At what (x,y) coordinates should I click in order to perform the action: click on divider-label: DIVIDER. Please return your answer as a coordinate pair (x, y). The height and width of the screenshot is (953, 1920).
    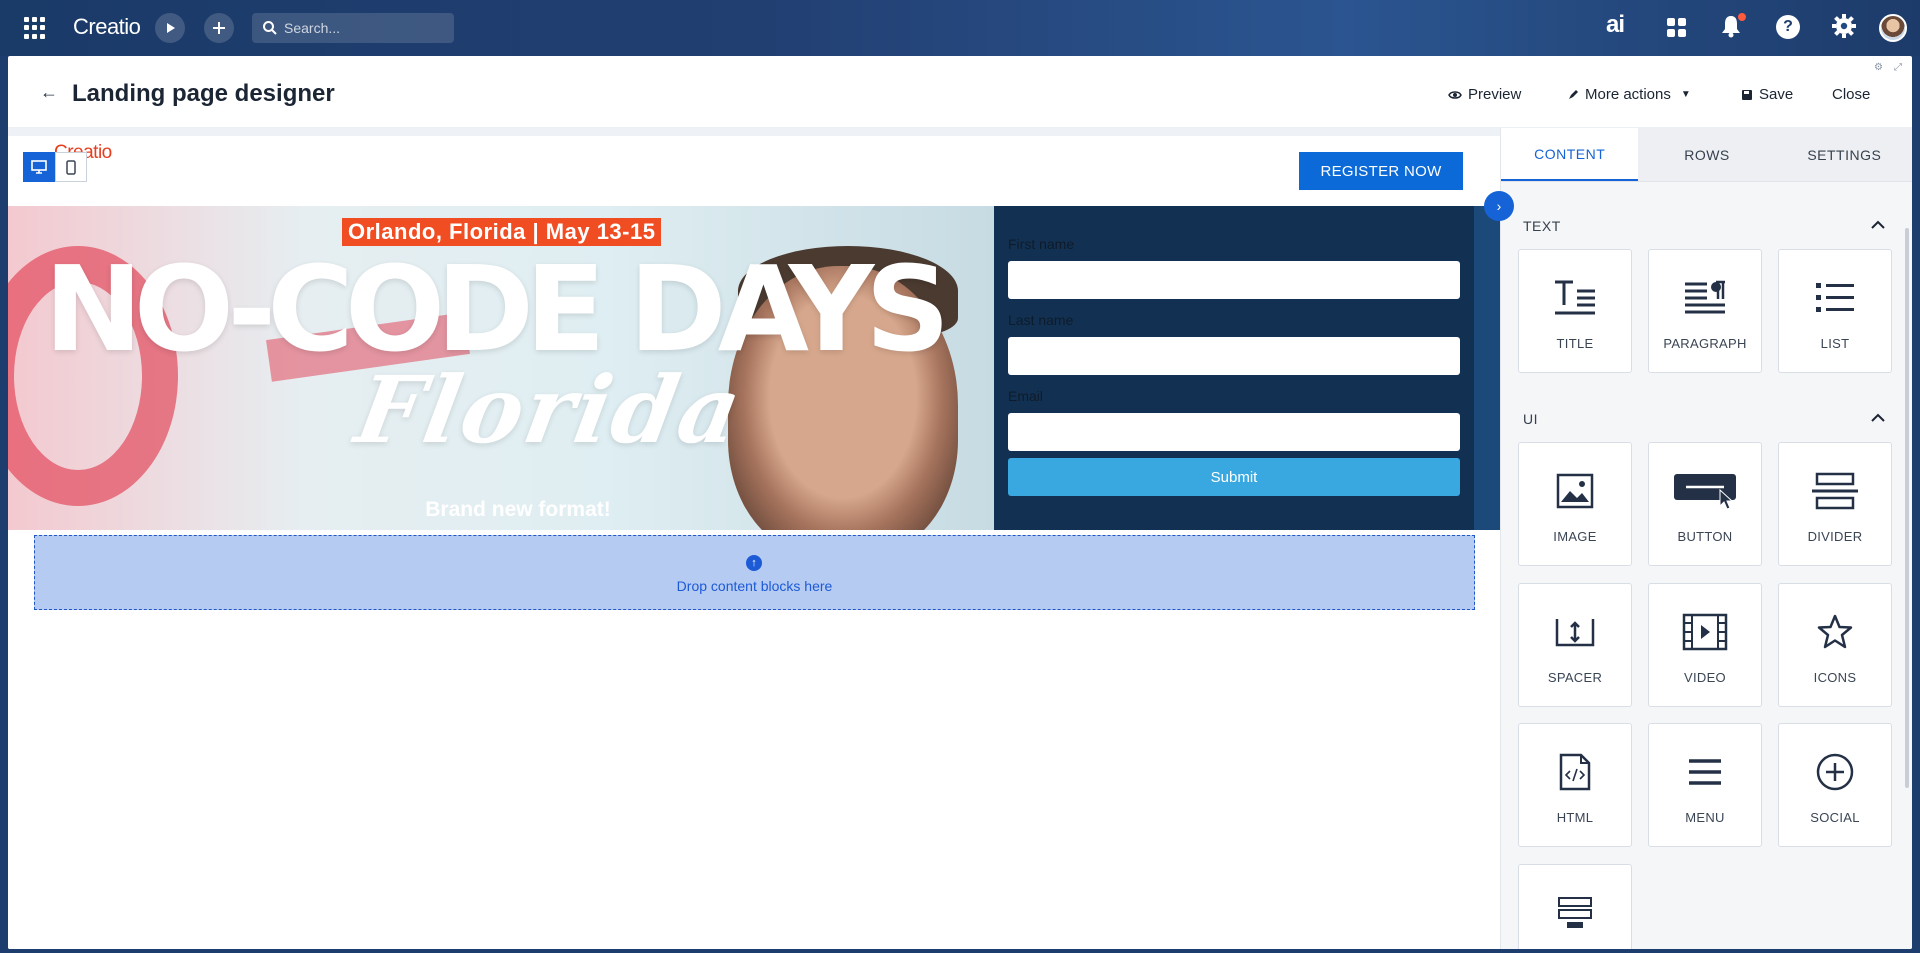
    Looking at the image, I should click on (1835, 536).